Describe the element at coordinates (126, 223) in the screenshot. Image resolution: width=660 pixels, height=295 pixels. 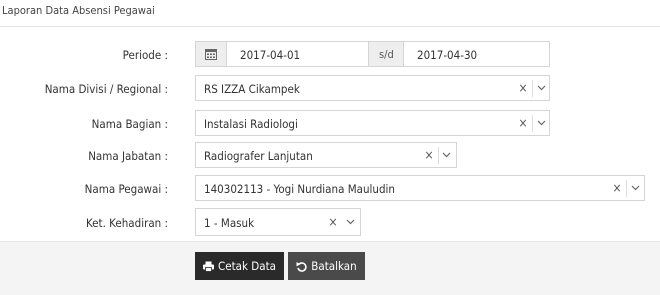
I see `kehadiran-label: Ket. Kehadiran :` at that location.